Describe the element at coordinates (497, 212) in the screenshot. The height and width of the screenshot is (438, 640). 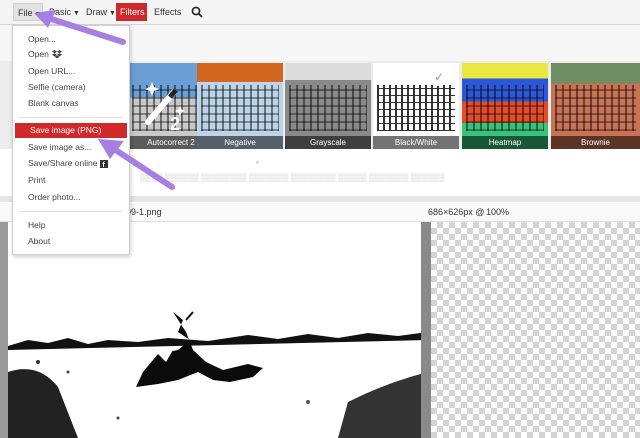
I see `zoom-level: 100%` at that location.